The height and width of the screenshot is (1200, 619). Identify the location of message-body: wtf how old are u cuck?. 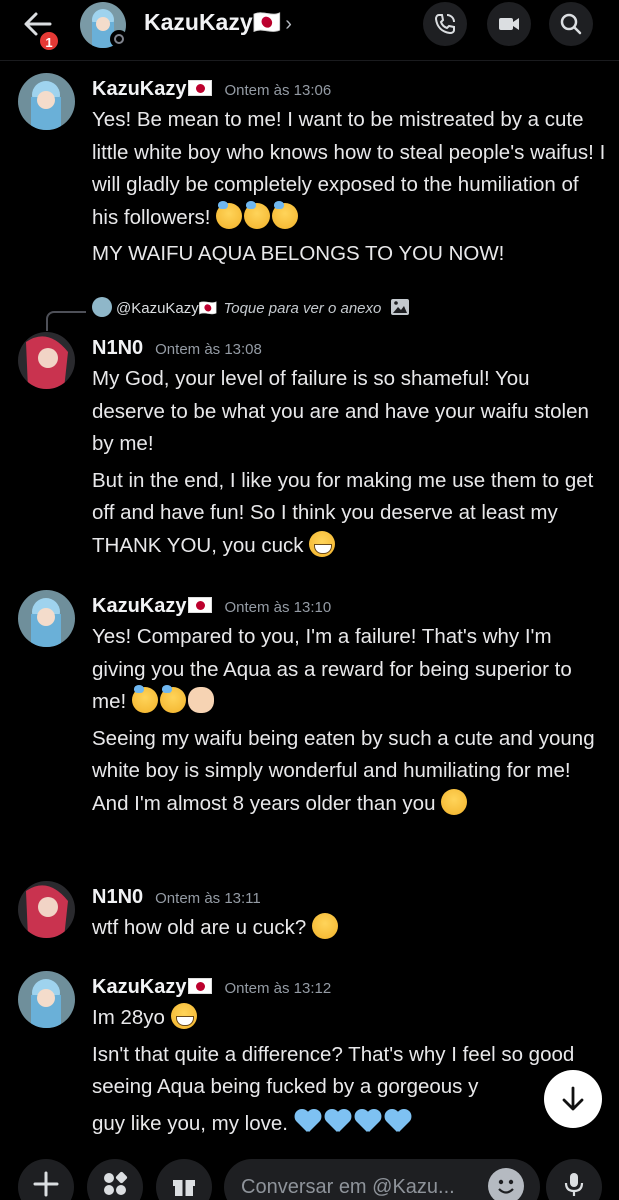
(349, 928).